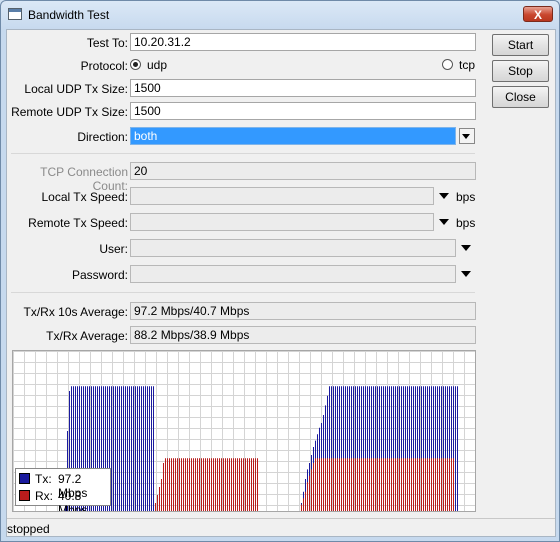  Describe the element at coordinates (78, 223) in the screenshot. I see `remote-tx-speed-label: Remote Tx Speed:` at that location.